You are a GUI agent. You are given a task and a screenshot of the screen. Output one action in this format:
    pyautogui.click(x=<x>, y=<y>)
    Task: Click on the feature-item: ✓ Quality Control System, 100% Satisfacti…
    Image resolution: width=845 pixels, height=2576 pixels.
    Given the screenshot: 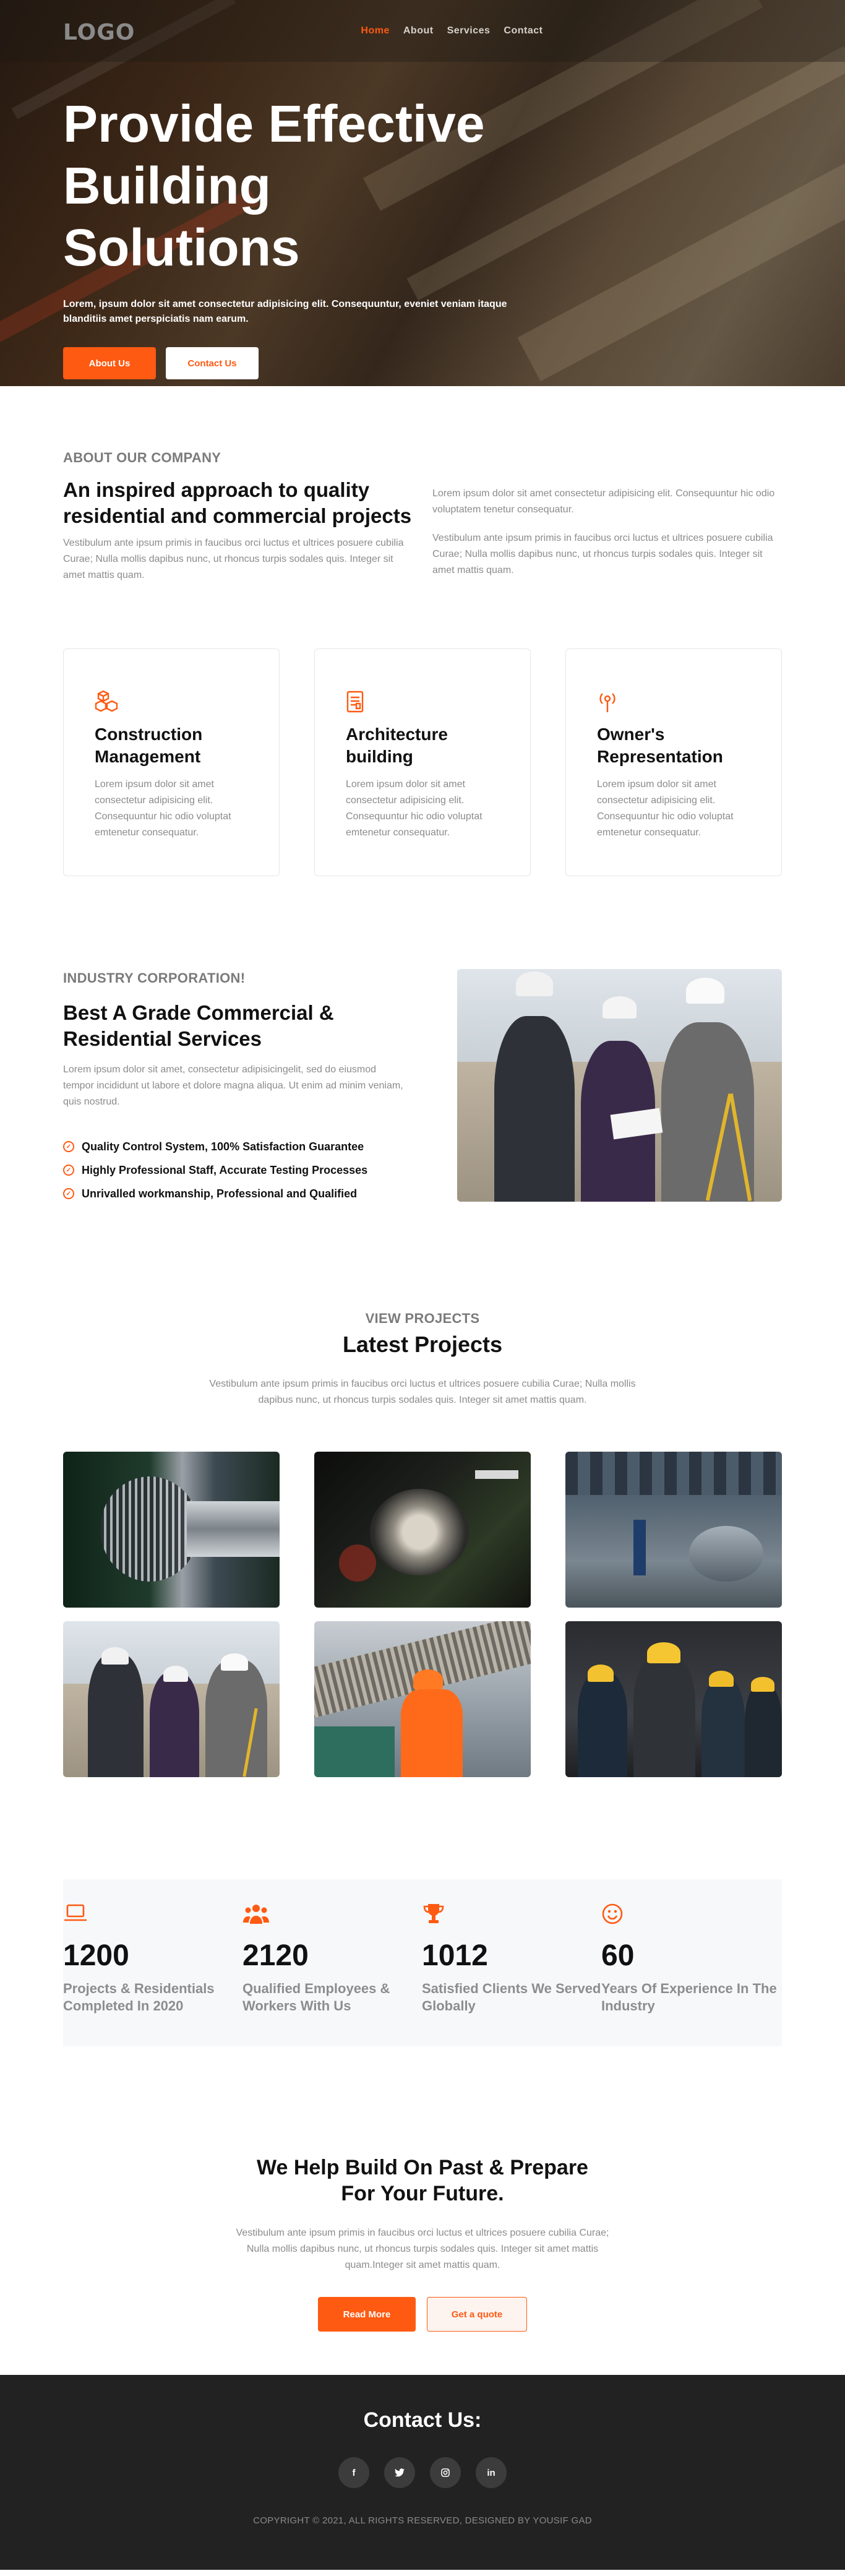 What is the action you would take?
    pyautogui.click(x=236, y=1146)
    